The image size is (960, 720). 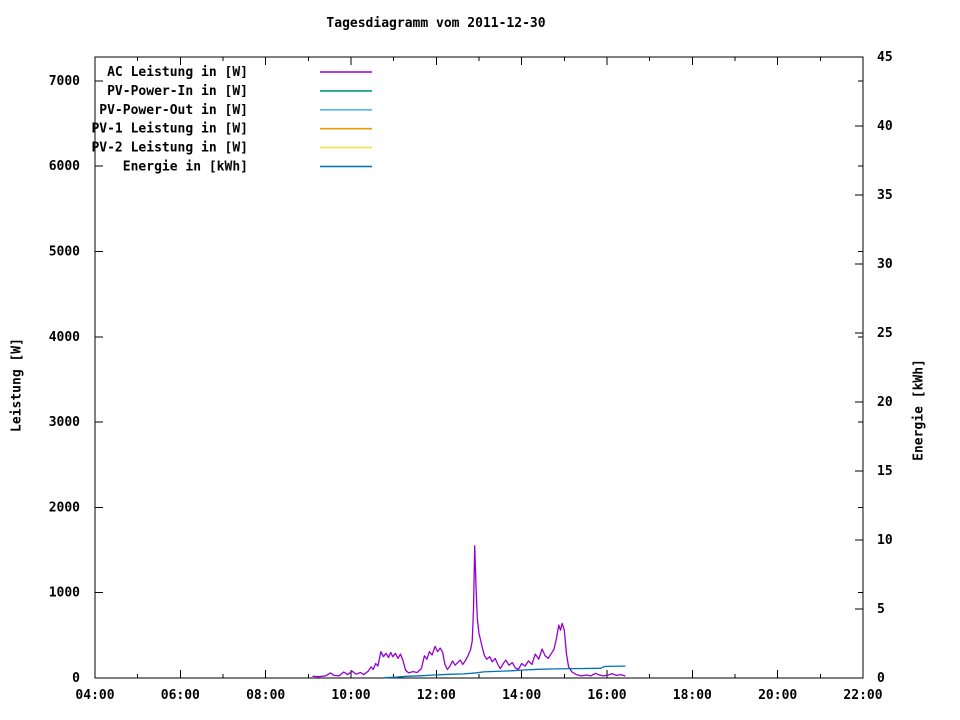 I want to click on x-tick-label: 06:00, so click(x=180, y=695).